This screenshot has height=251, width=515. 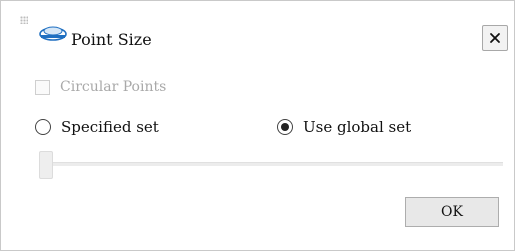 I want to click on specified-set-option: Specified set, so click(x=97, y=127).